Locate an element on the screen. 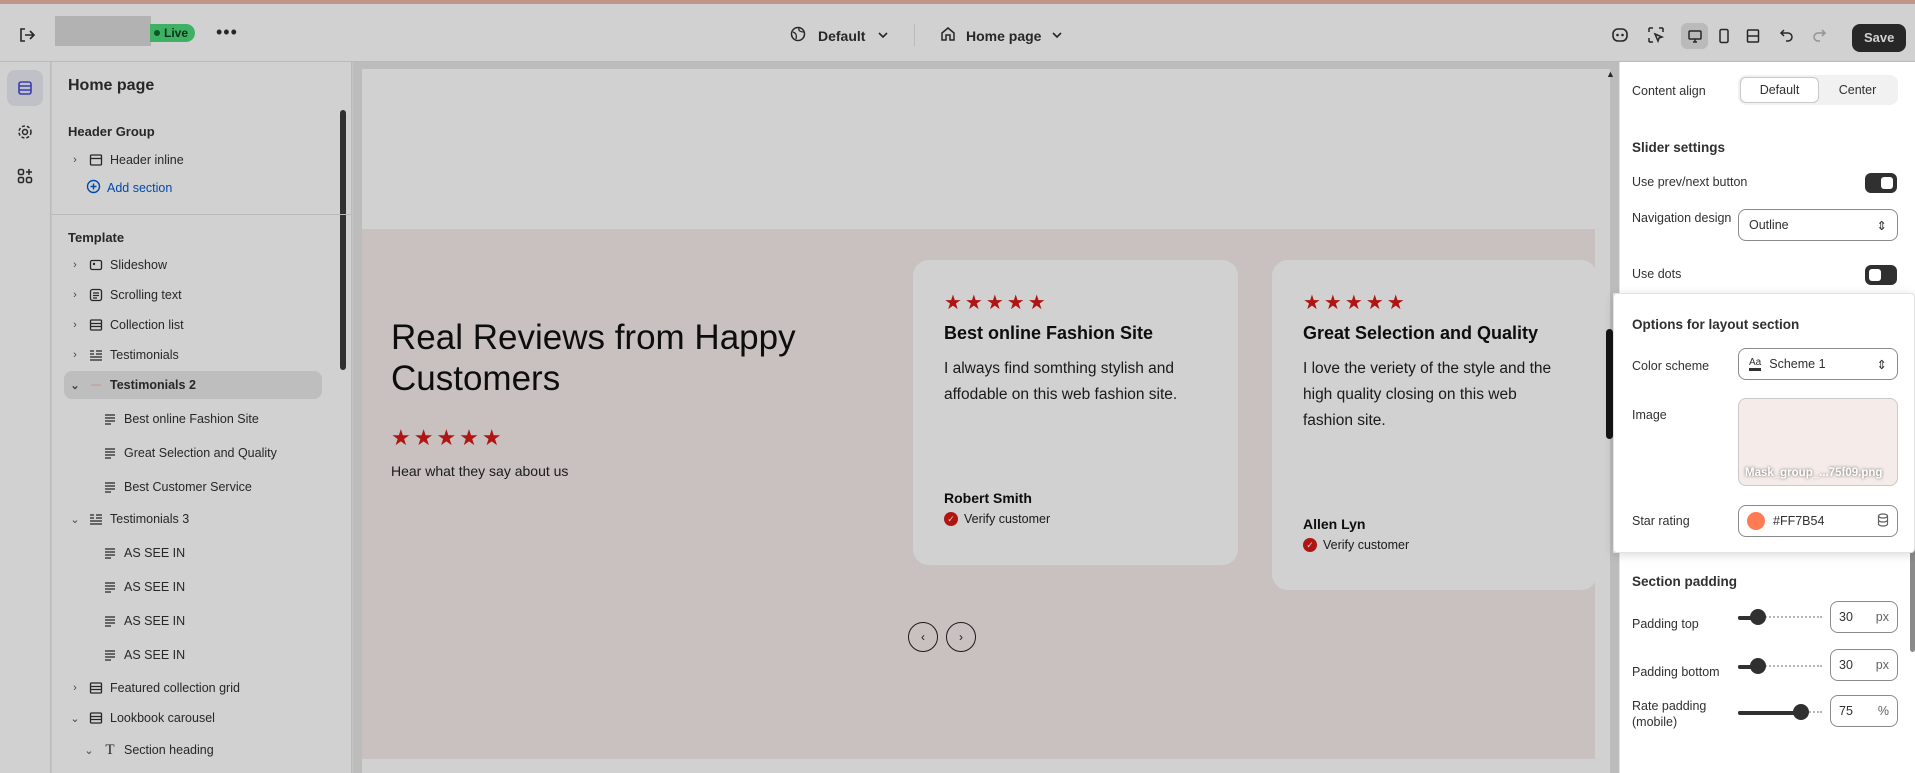 This screenshot has height=773, width=1915. padding-bottom-slider is located at coordinates (1780, 666).